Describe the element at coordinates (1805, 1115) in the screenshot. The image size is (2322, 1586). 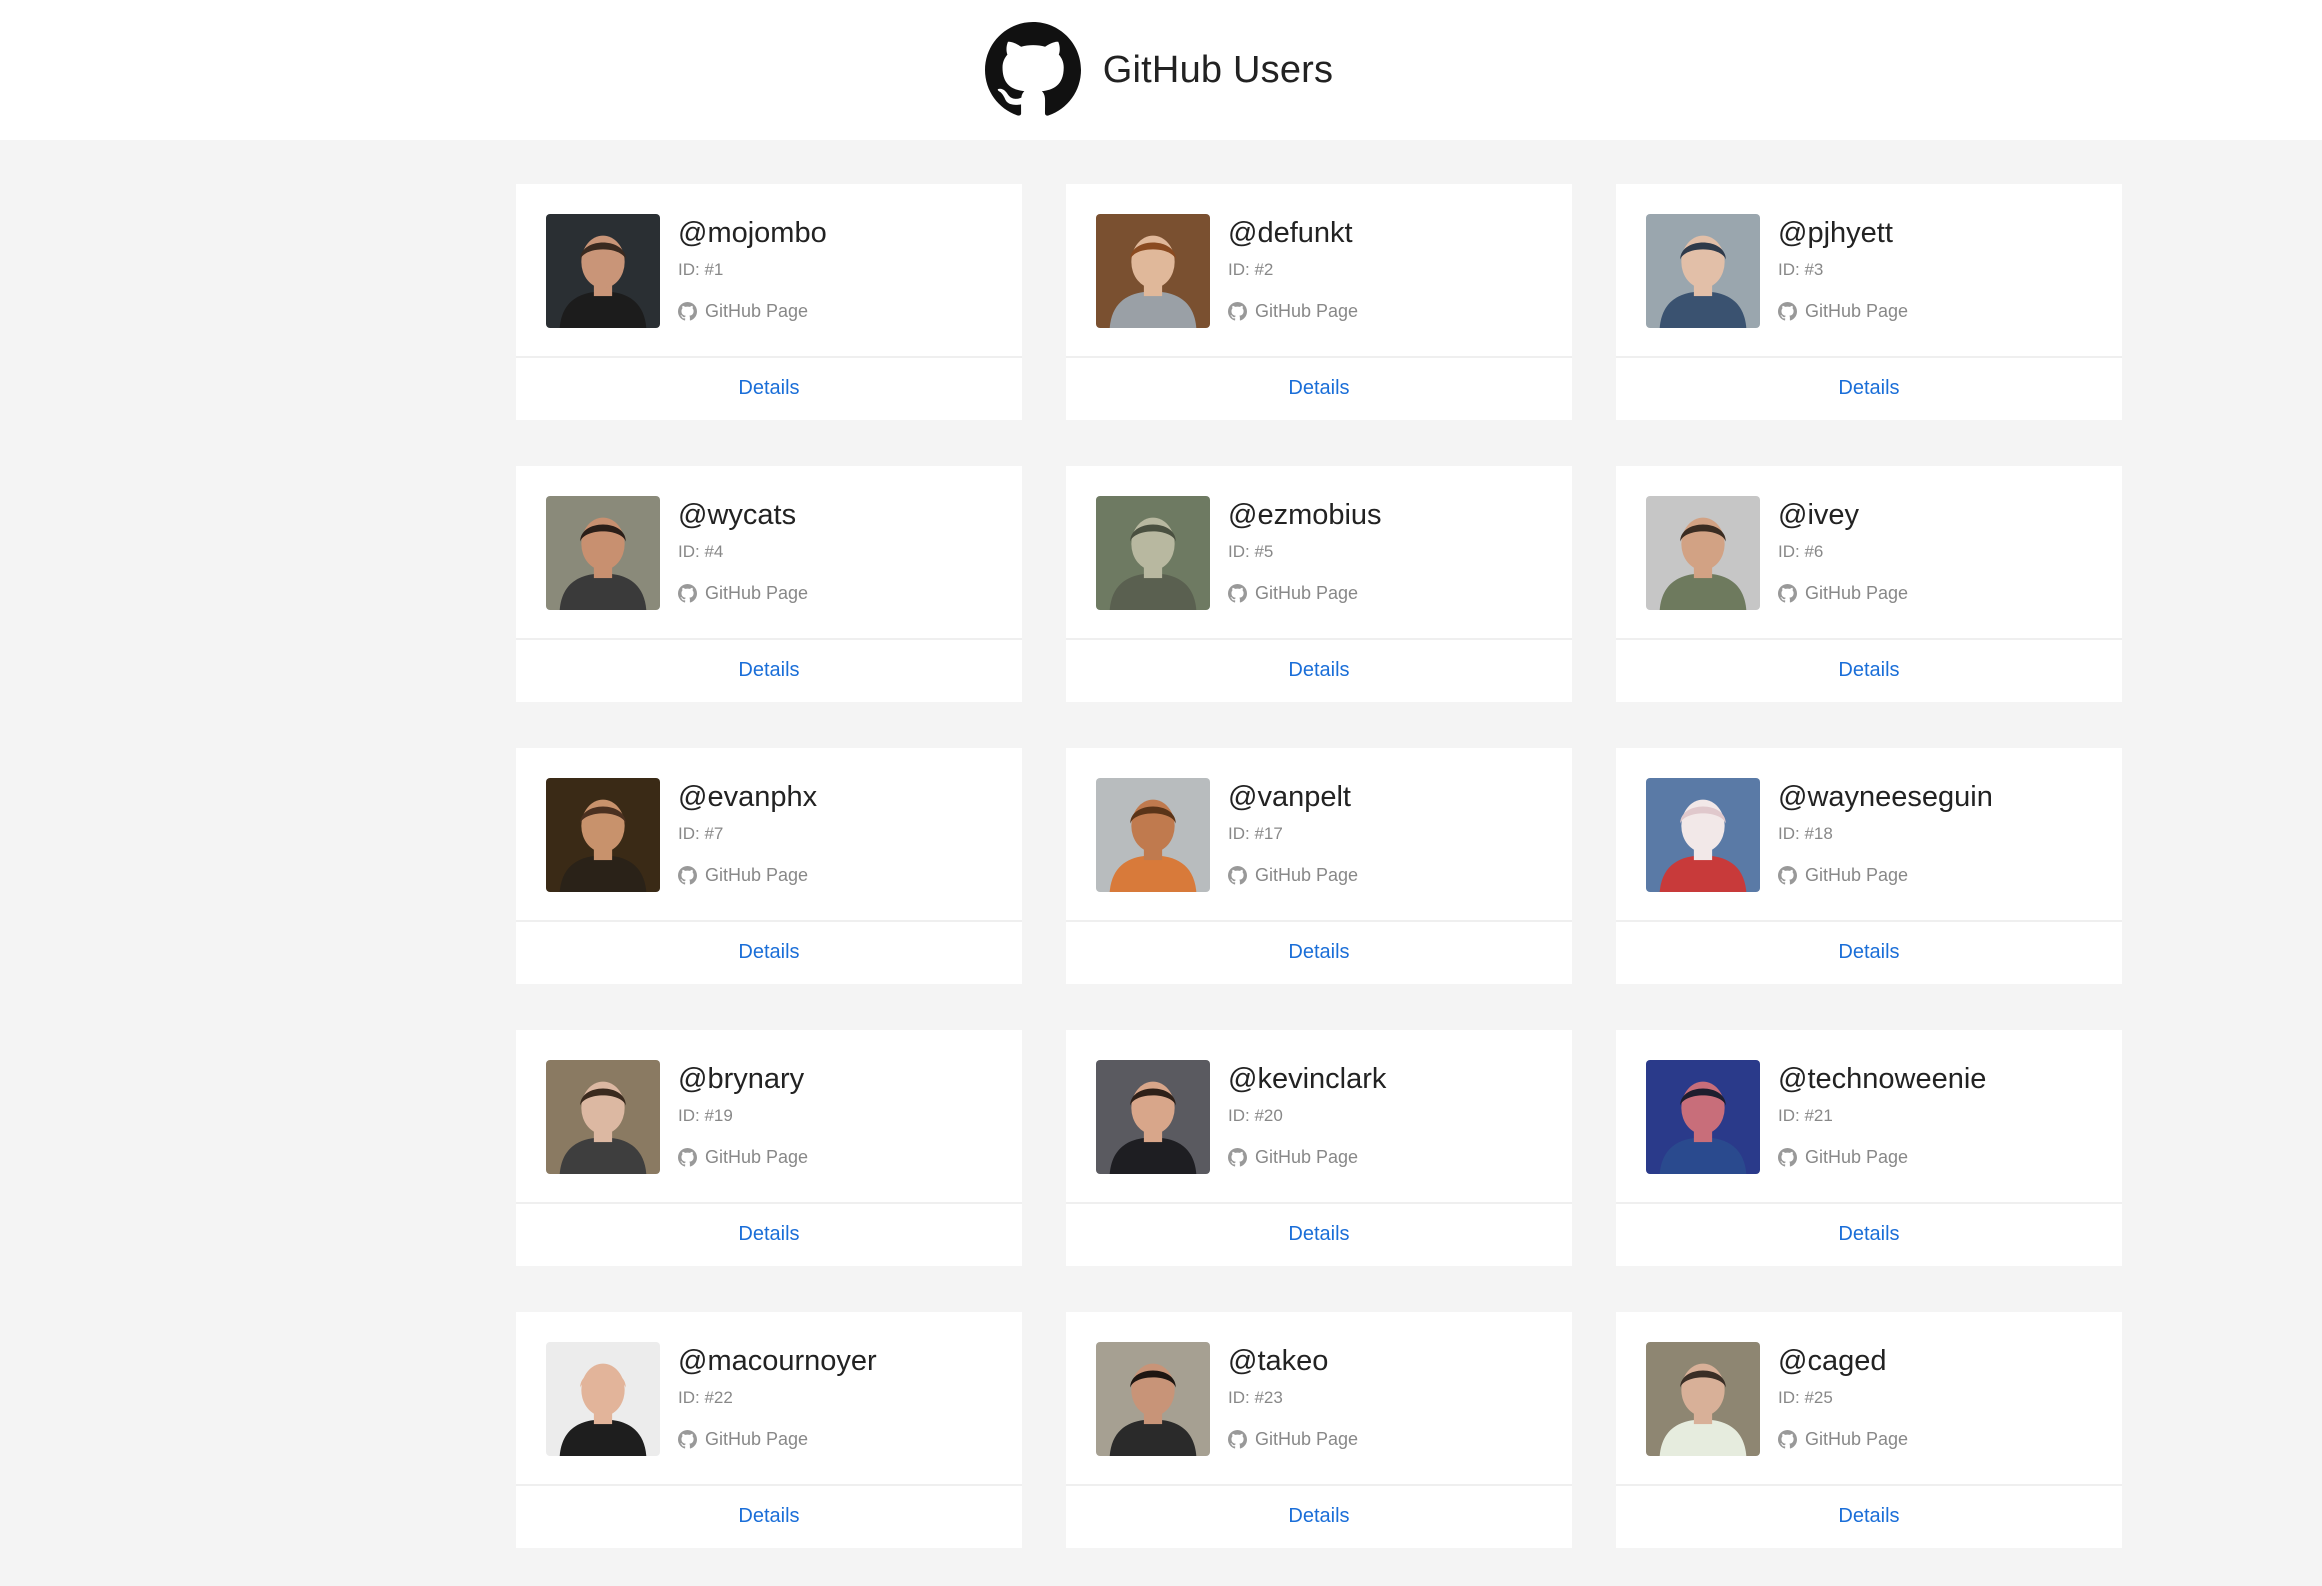
I see `user-id: ID: #21` at that location.